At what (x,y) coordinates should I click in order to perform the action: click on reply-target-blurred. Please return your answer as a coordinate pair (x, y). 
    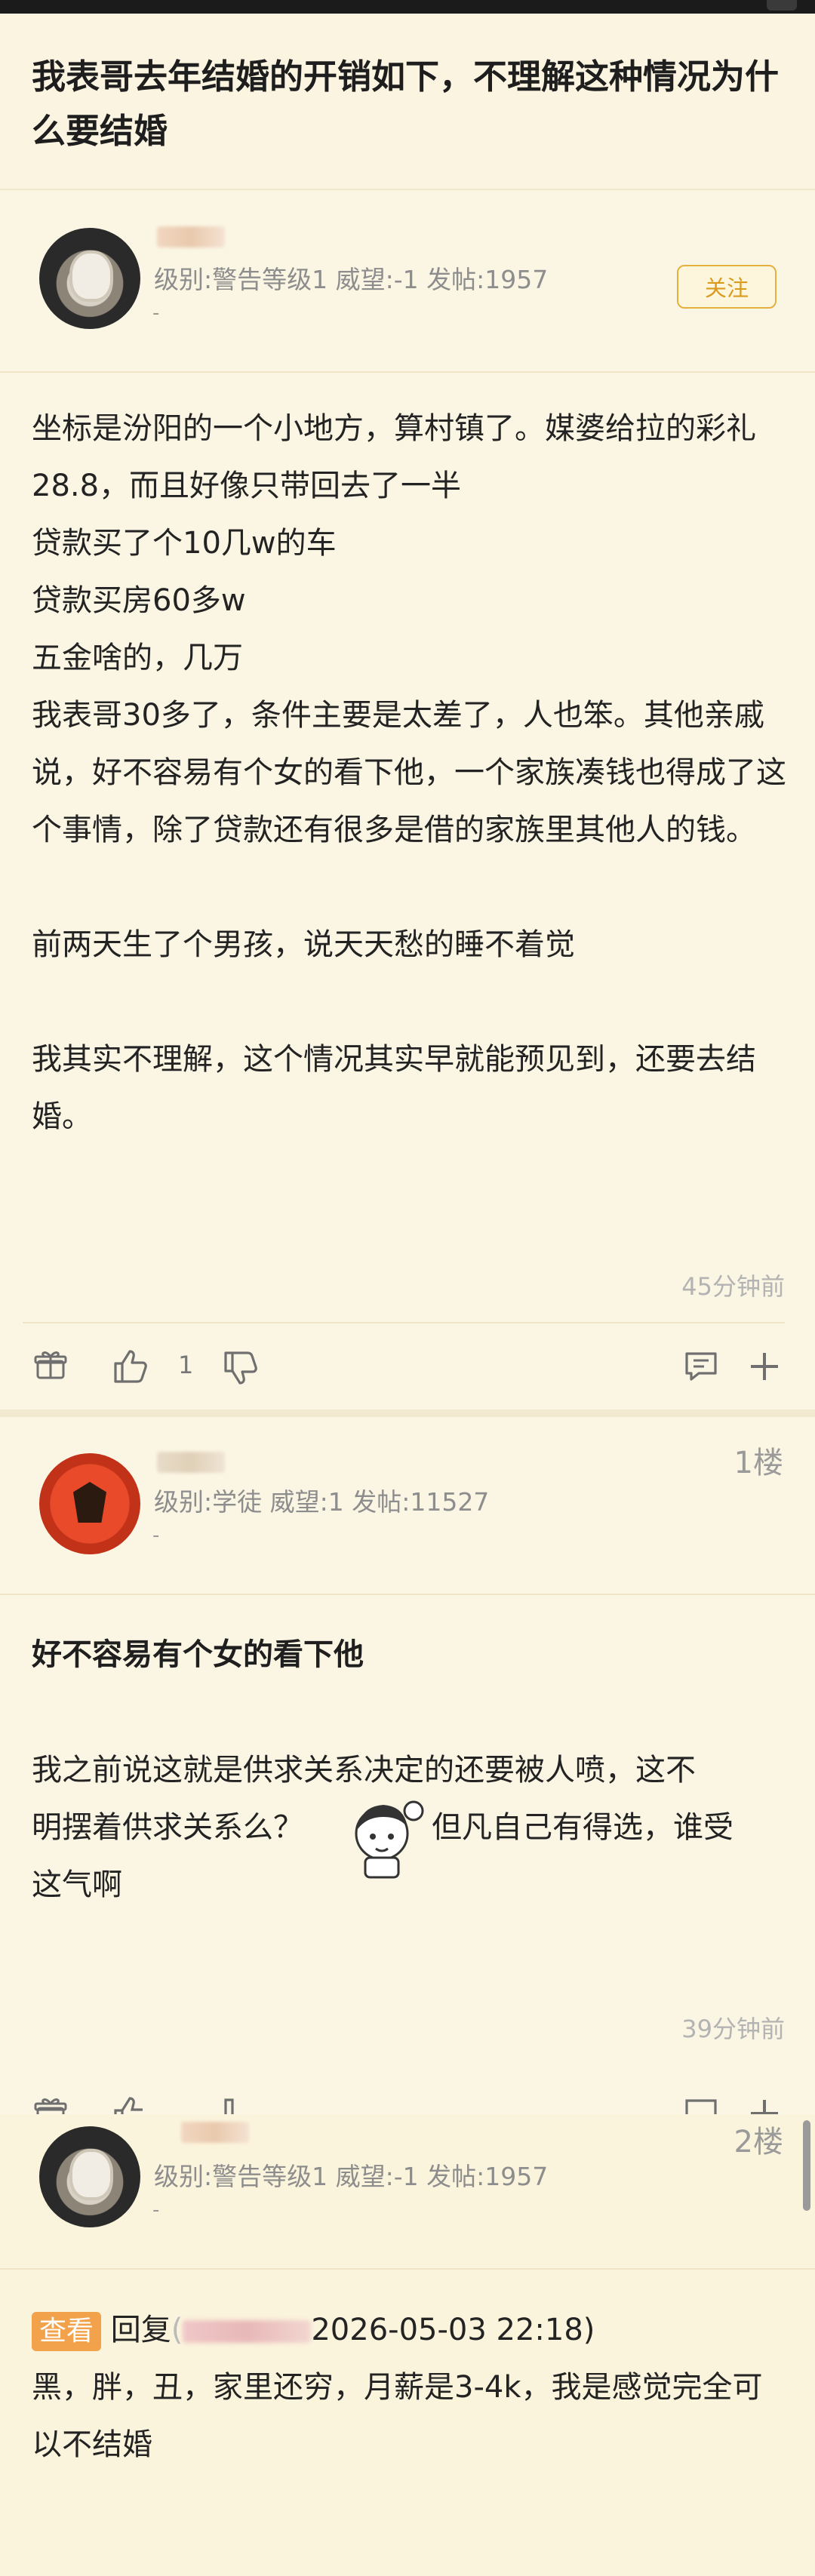
    Looking at the image, I should click on (247, 2331).